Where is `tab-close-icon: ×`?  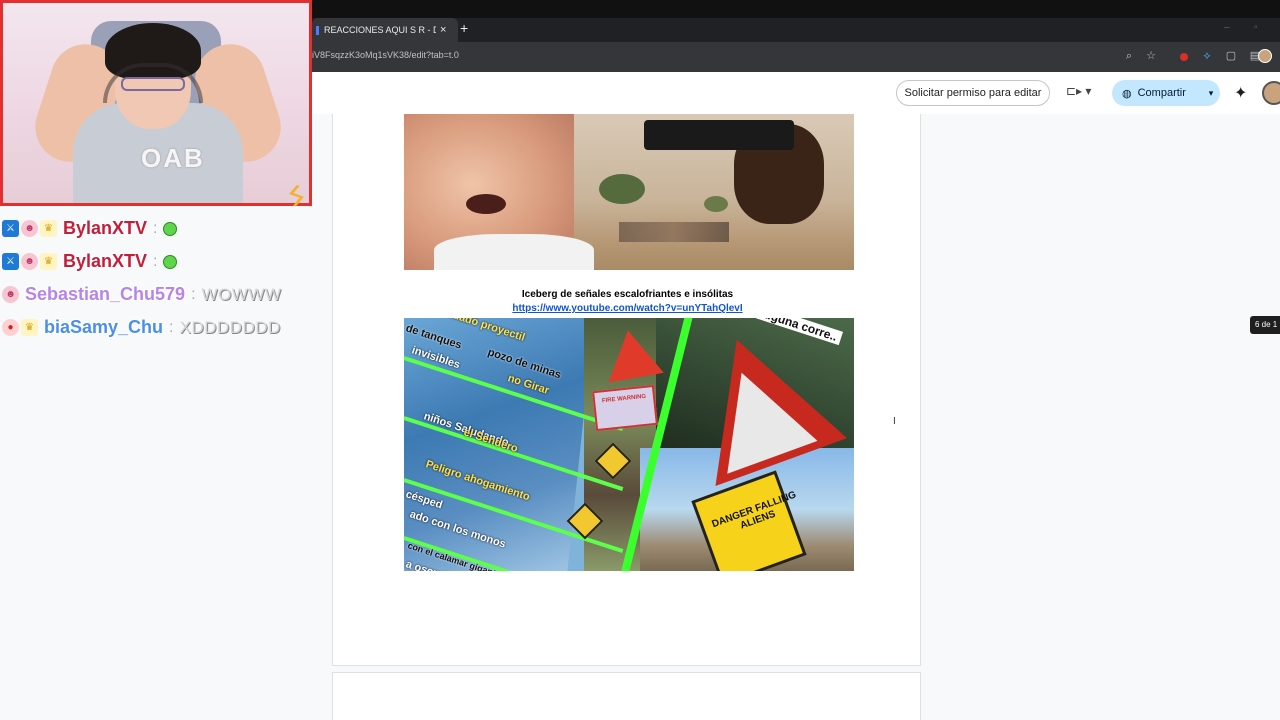 tab-close-icon: × is located at coordinates (443, 30).